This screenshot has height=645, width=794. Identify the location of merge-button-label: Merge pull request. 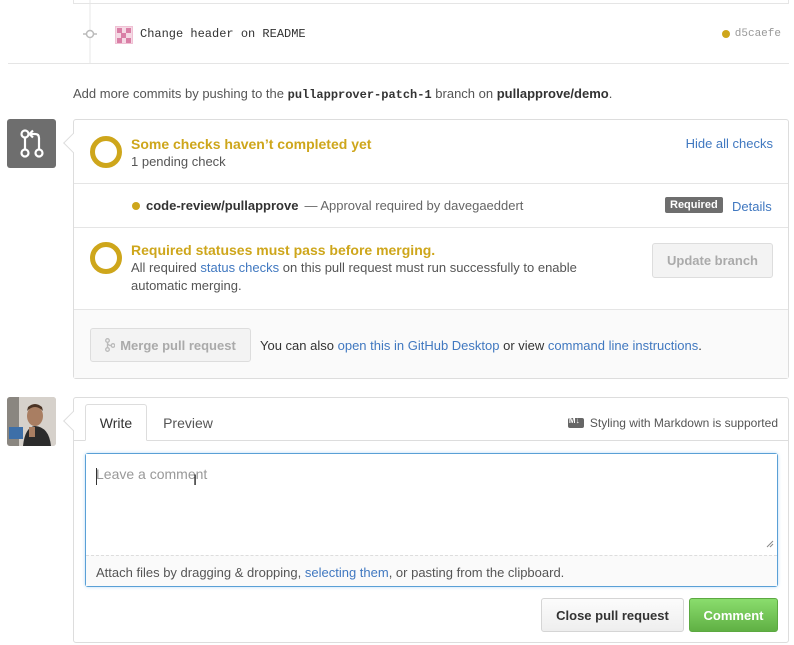
(178, 345).